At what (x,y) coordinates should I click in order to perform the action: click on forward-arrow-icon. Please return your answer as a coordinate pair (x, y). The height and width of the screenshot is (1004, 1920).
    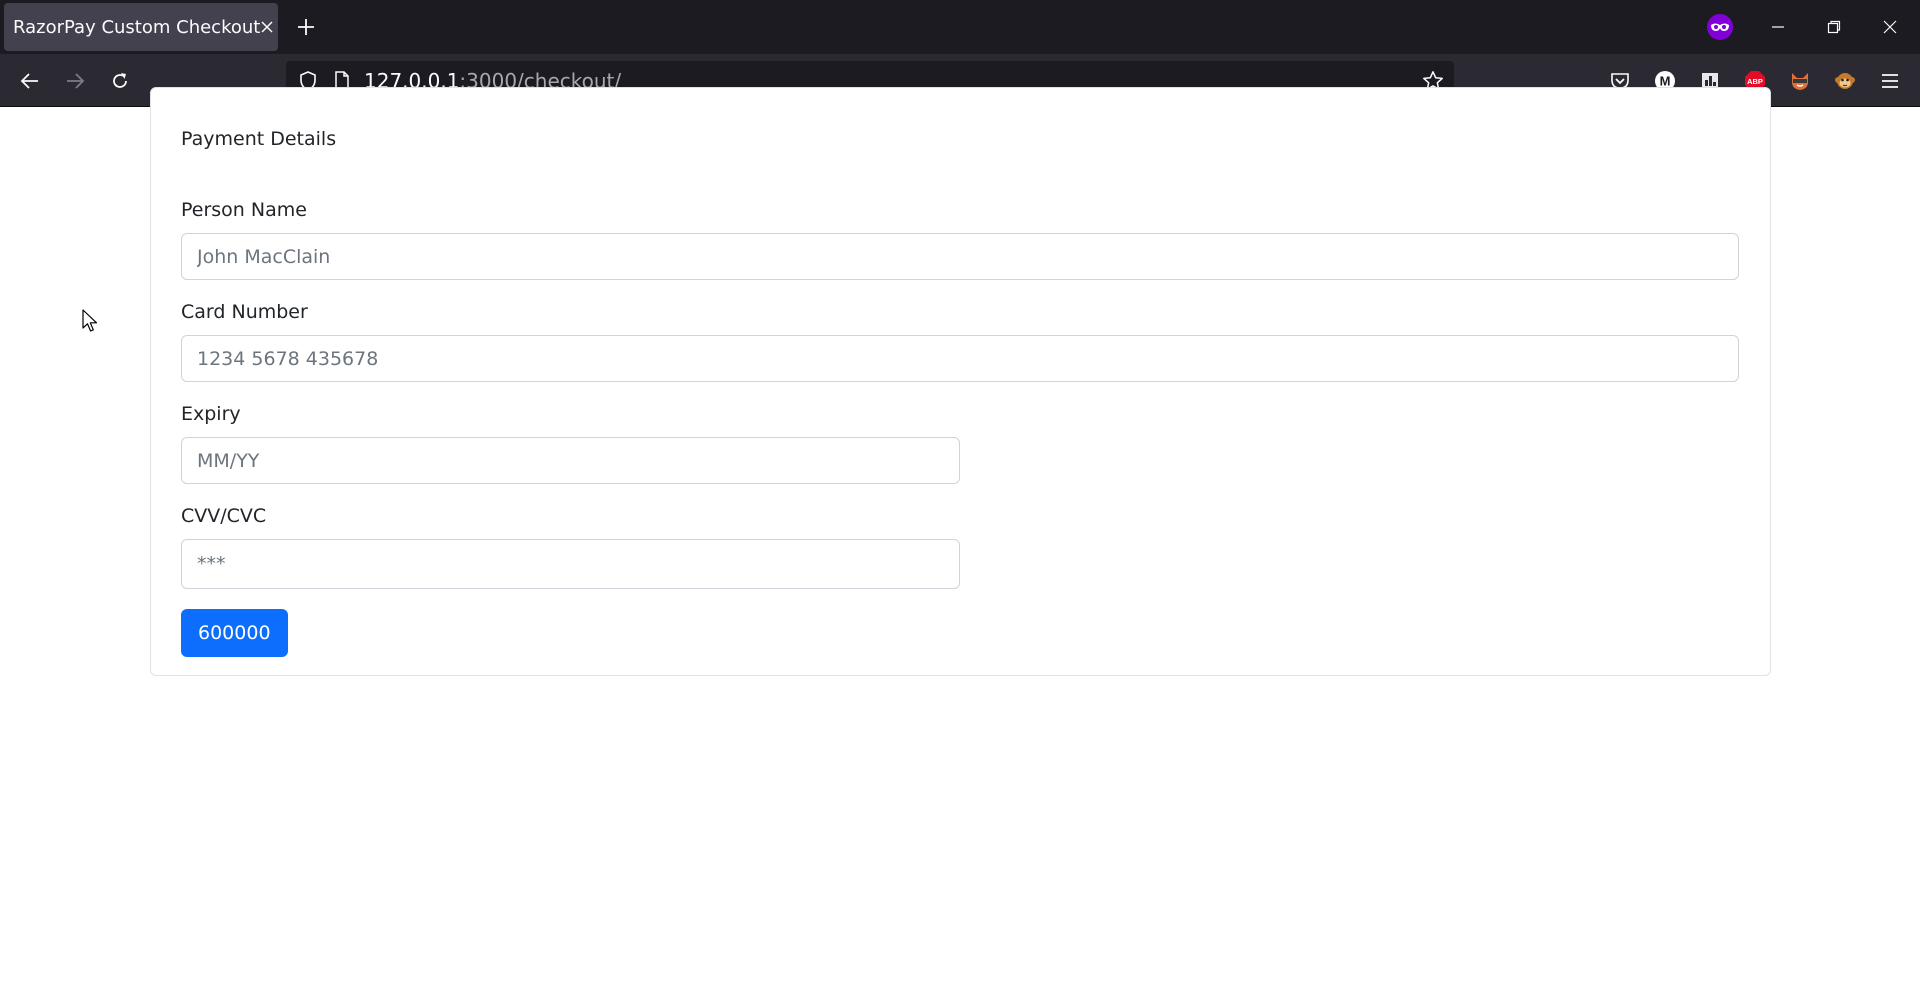
    Looking at the image, I should click on (75, 81).